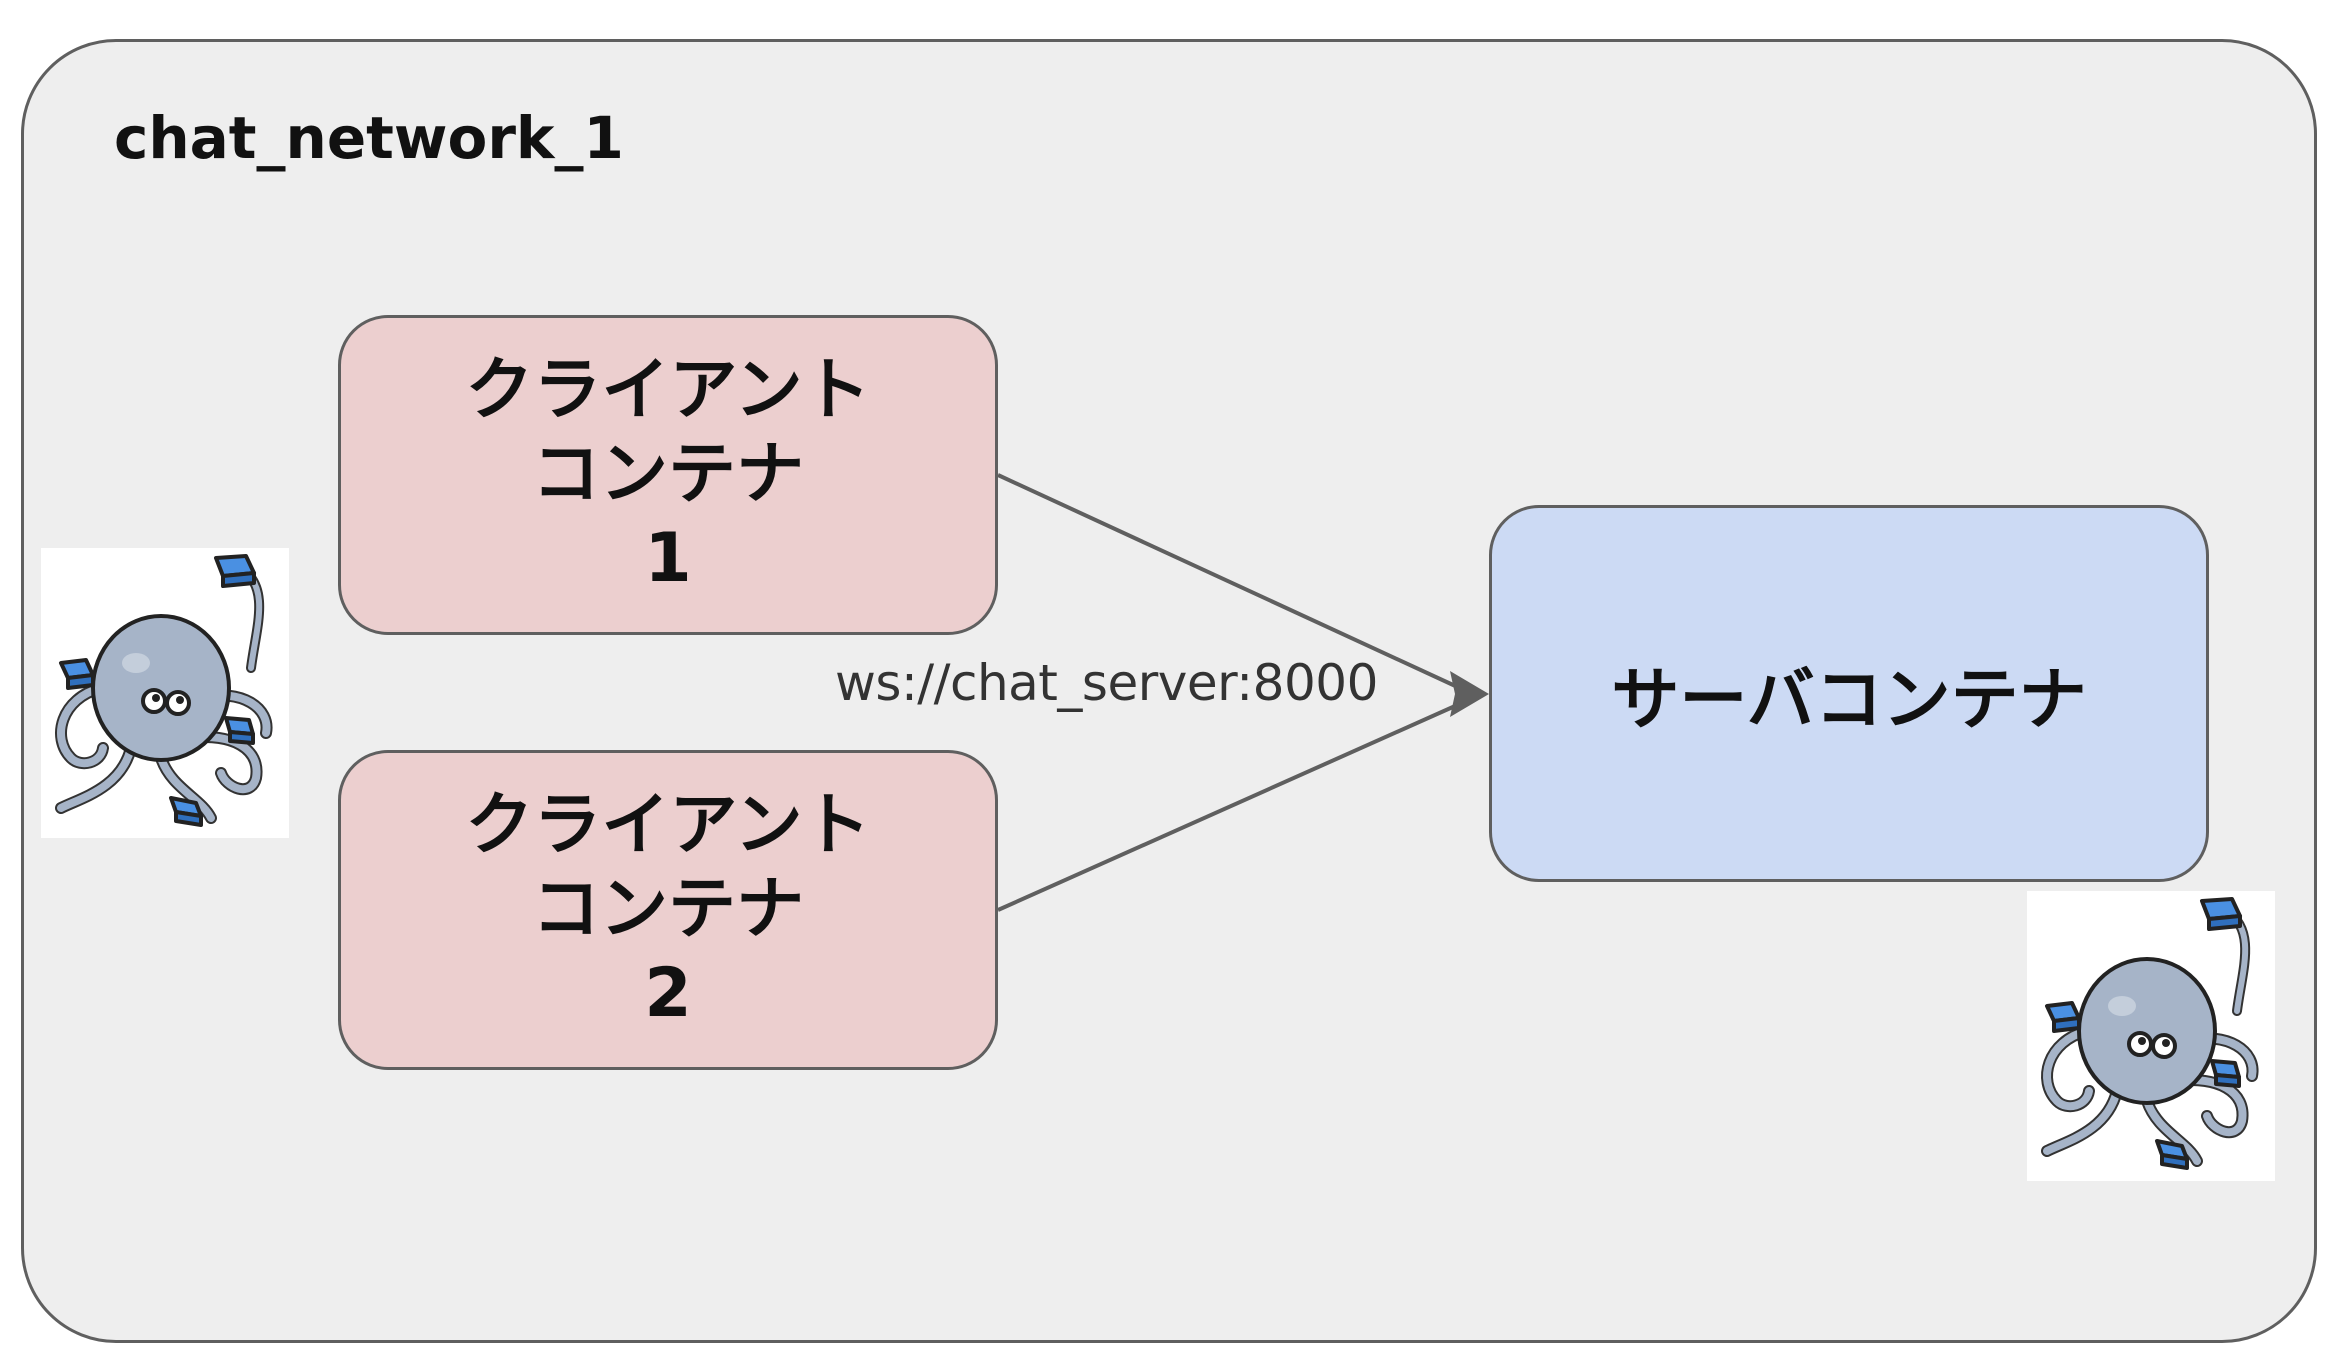  I want to click on arrowhead-icon, so click(1469, 694).